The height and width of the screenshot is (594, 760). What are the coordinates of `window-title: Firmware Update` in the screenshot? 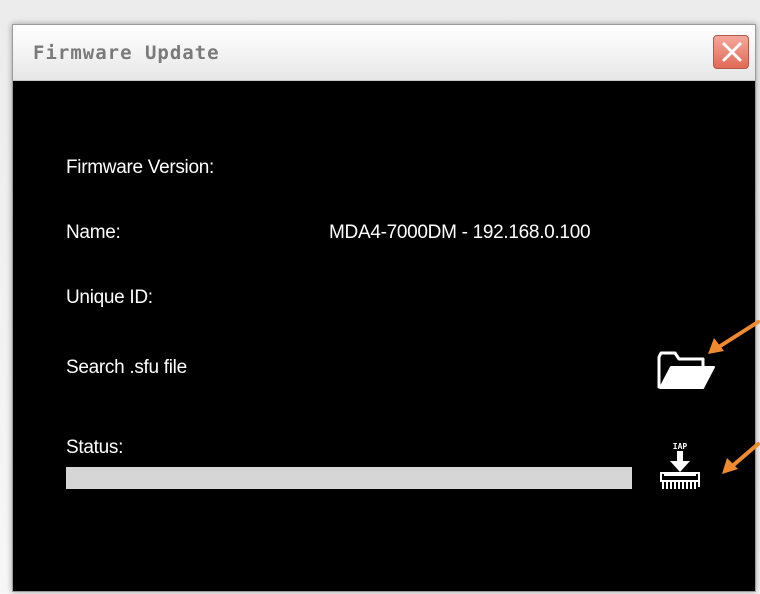 It's located at (126, 53).